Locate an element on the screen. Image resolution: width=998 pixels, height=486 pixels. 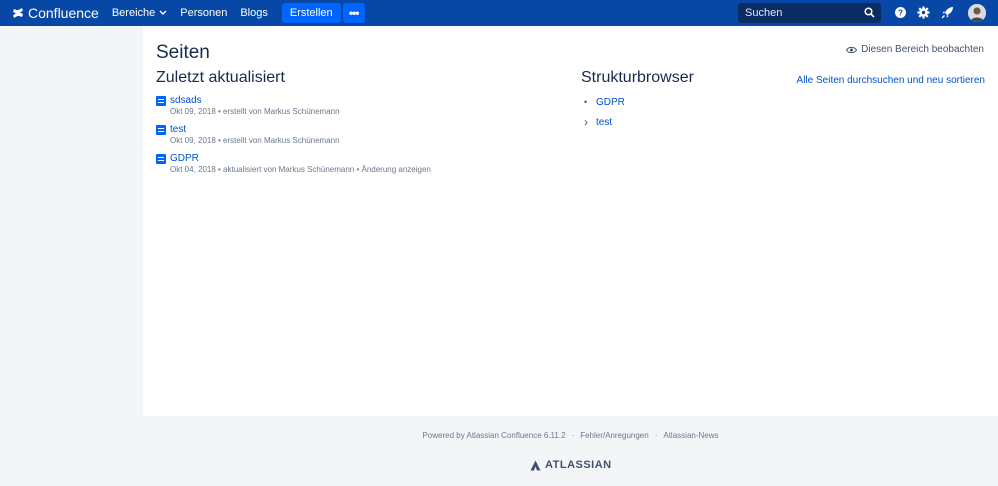
watch-space-button: Diesen Bereich beobachten is located at coordinates (915, 49).